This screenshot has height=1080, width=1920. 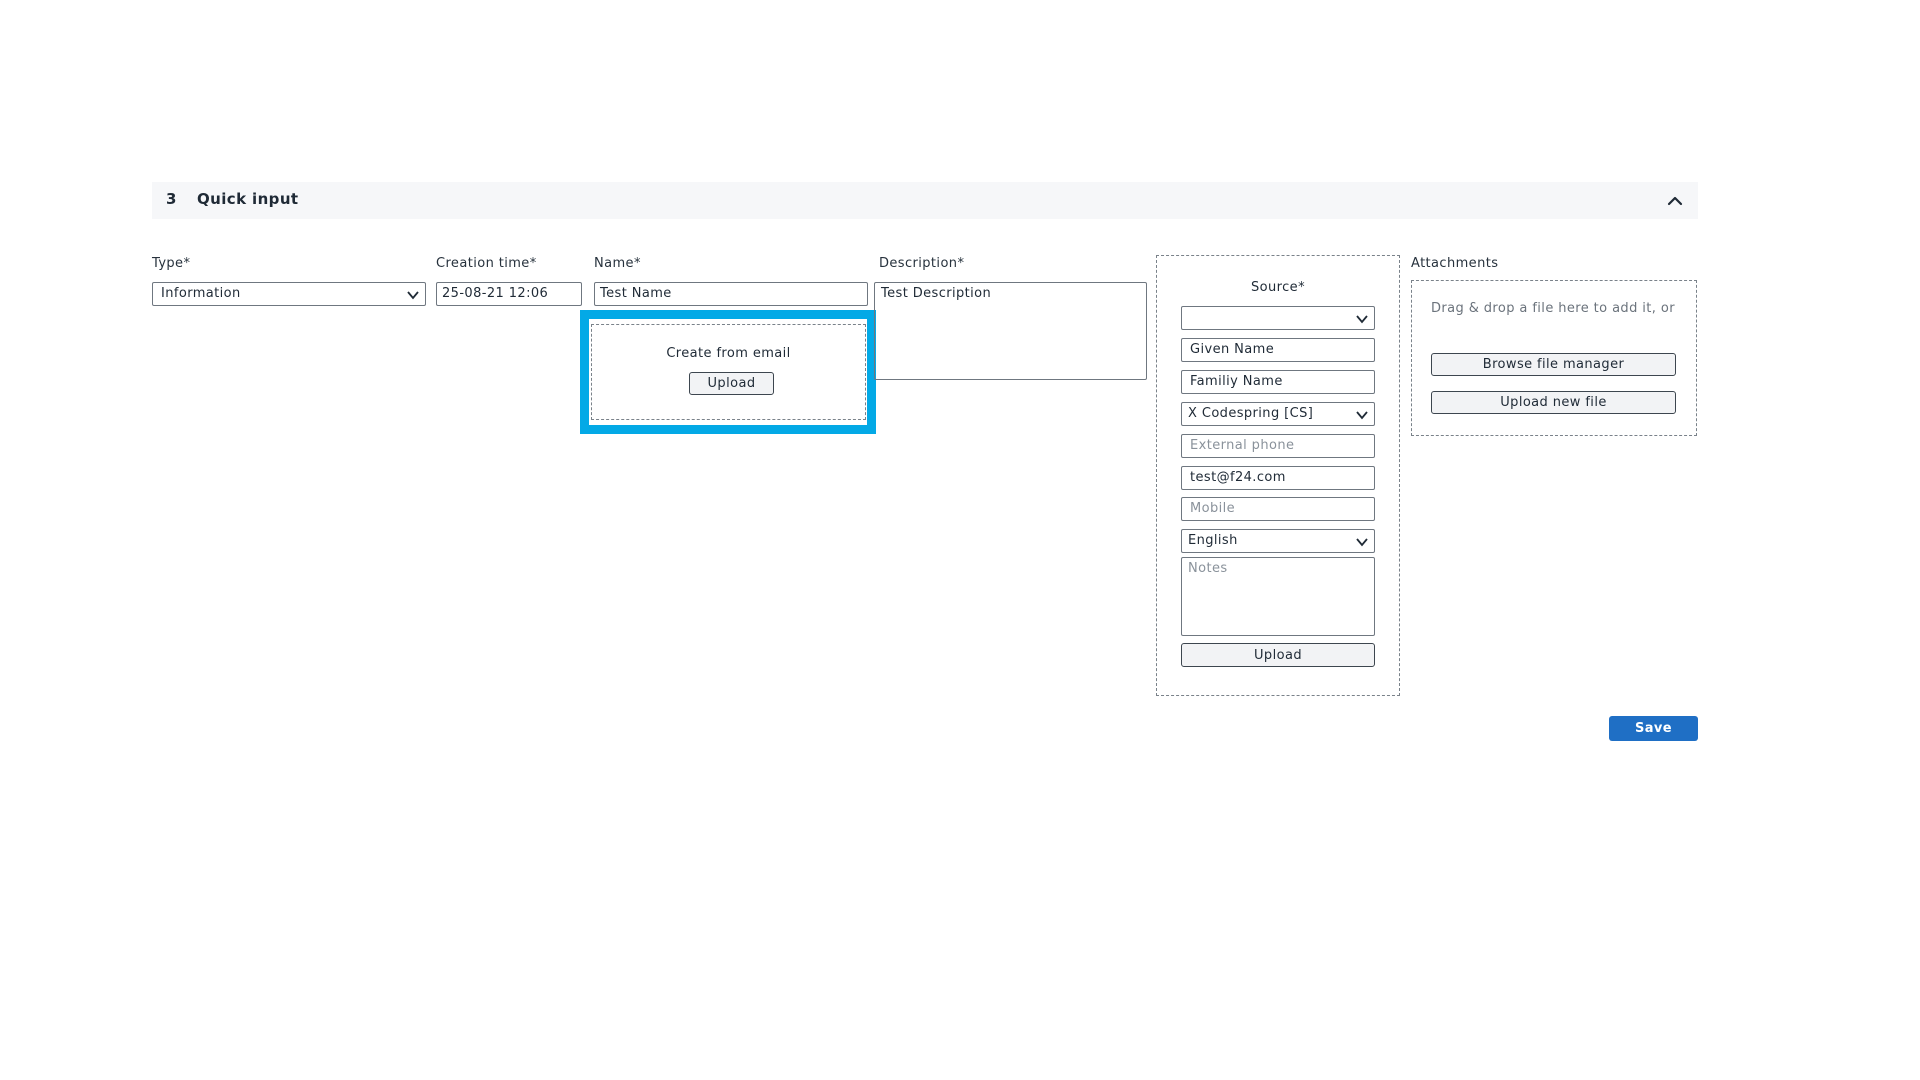 What do you see at coordinates (1553, 402) in the screenshot?
I see `upload-new-file-button: Upload new file` at bounding box center [1553, 402].